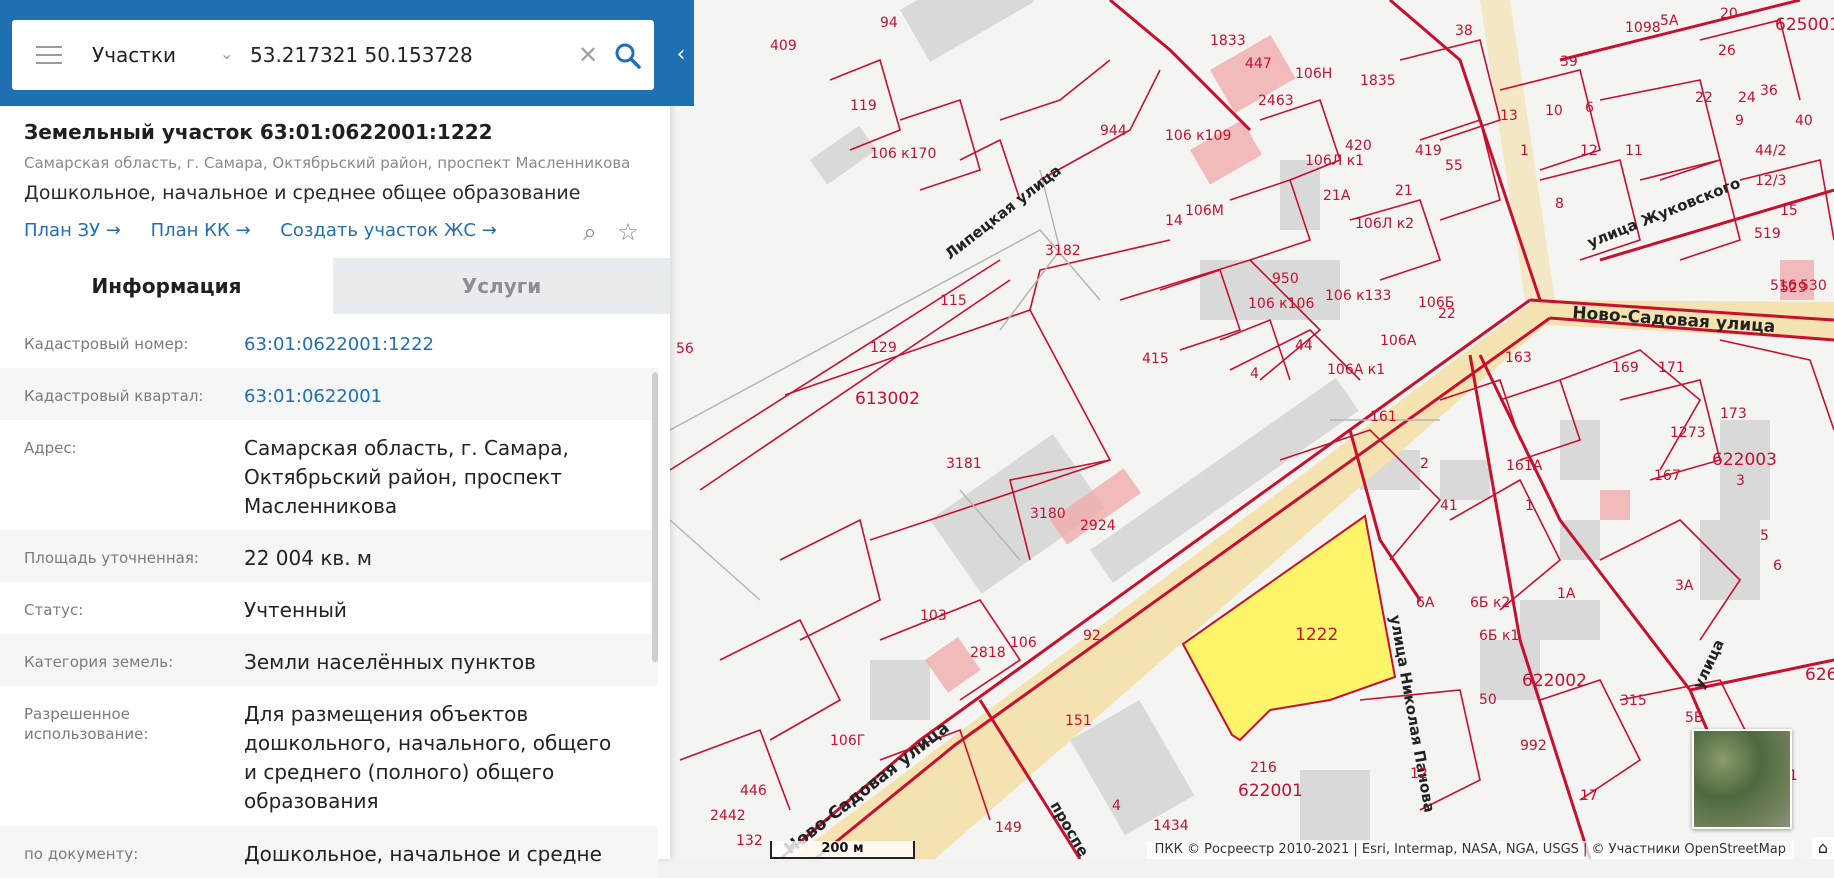  Describe the element at coordinates (628, 232) in the screenshot. I see `star-icon: ☆` at that location.